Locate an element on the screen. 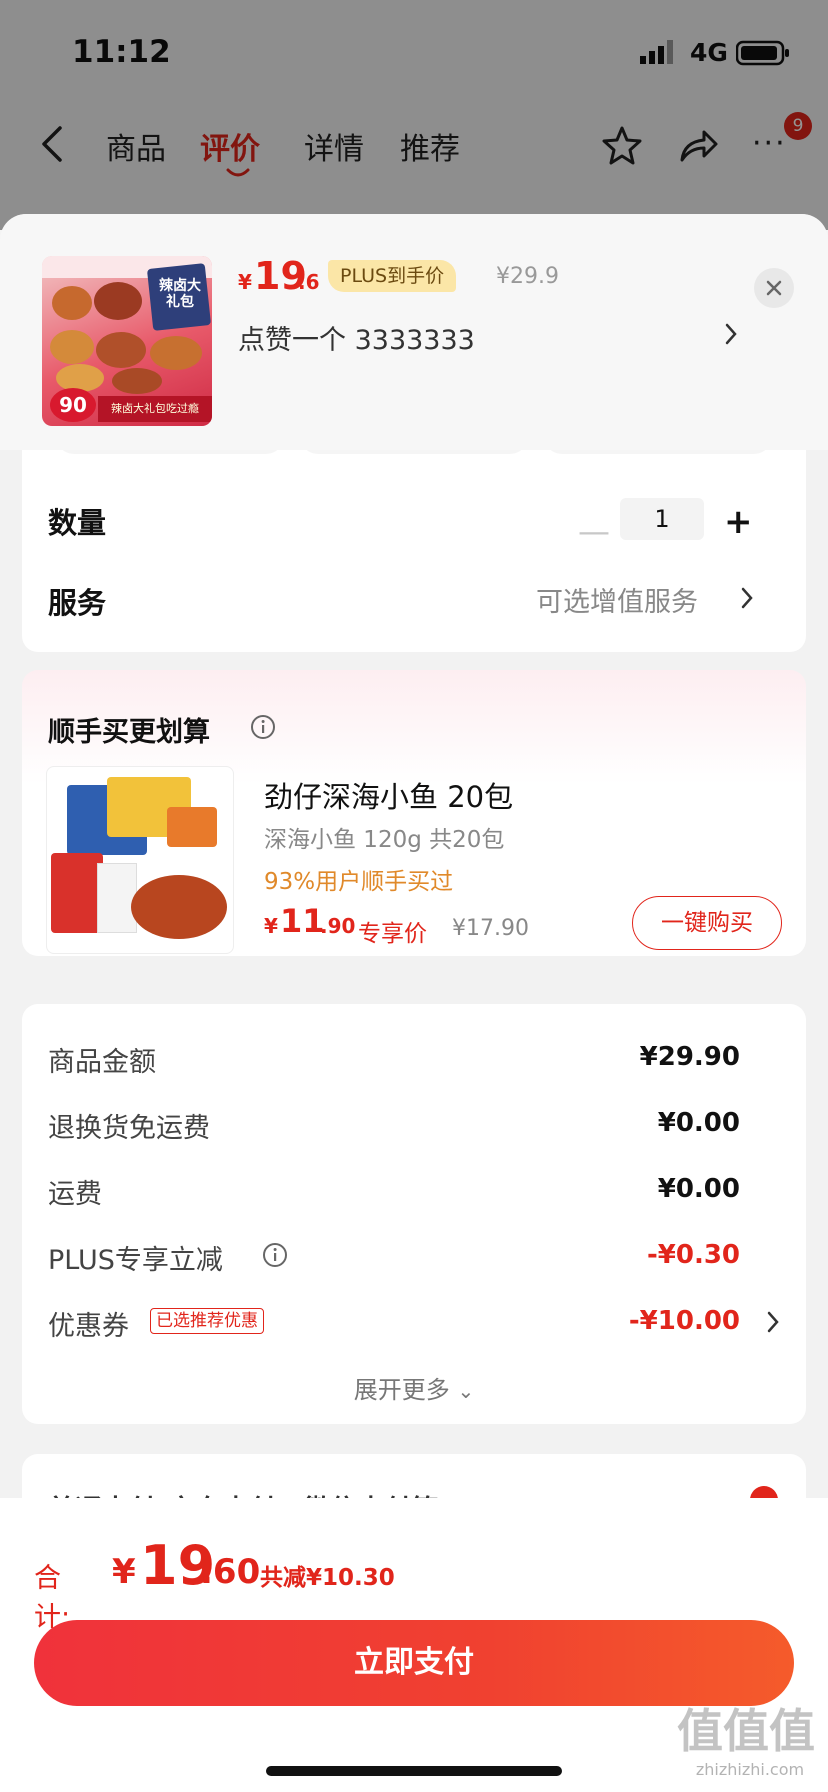  one-click-buy-button: 一键购买 is located at coordinates (707, 923).